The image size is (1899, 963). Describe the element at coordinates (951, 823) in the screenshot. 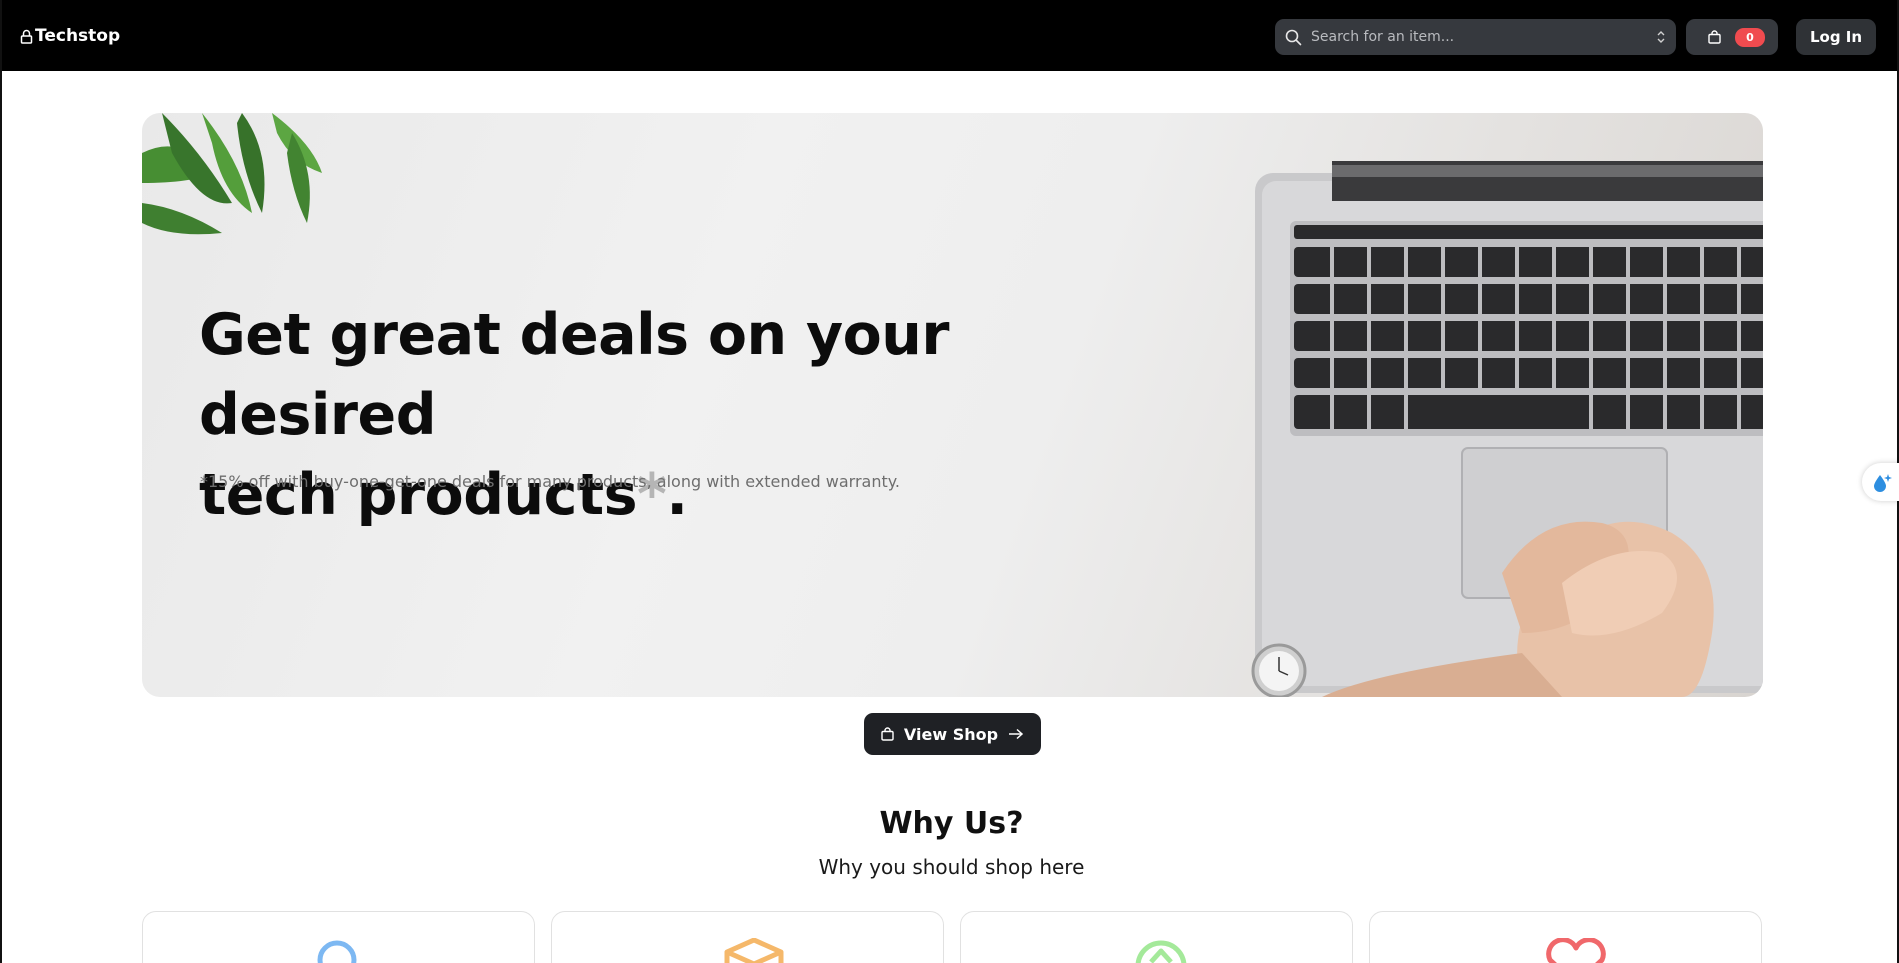

I see `why-us-title: Why Us?` at that location.